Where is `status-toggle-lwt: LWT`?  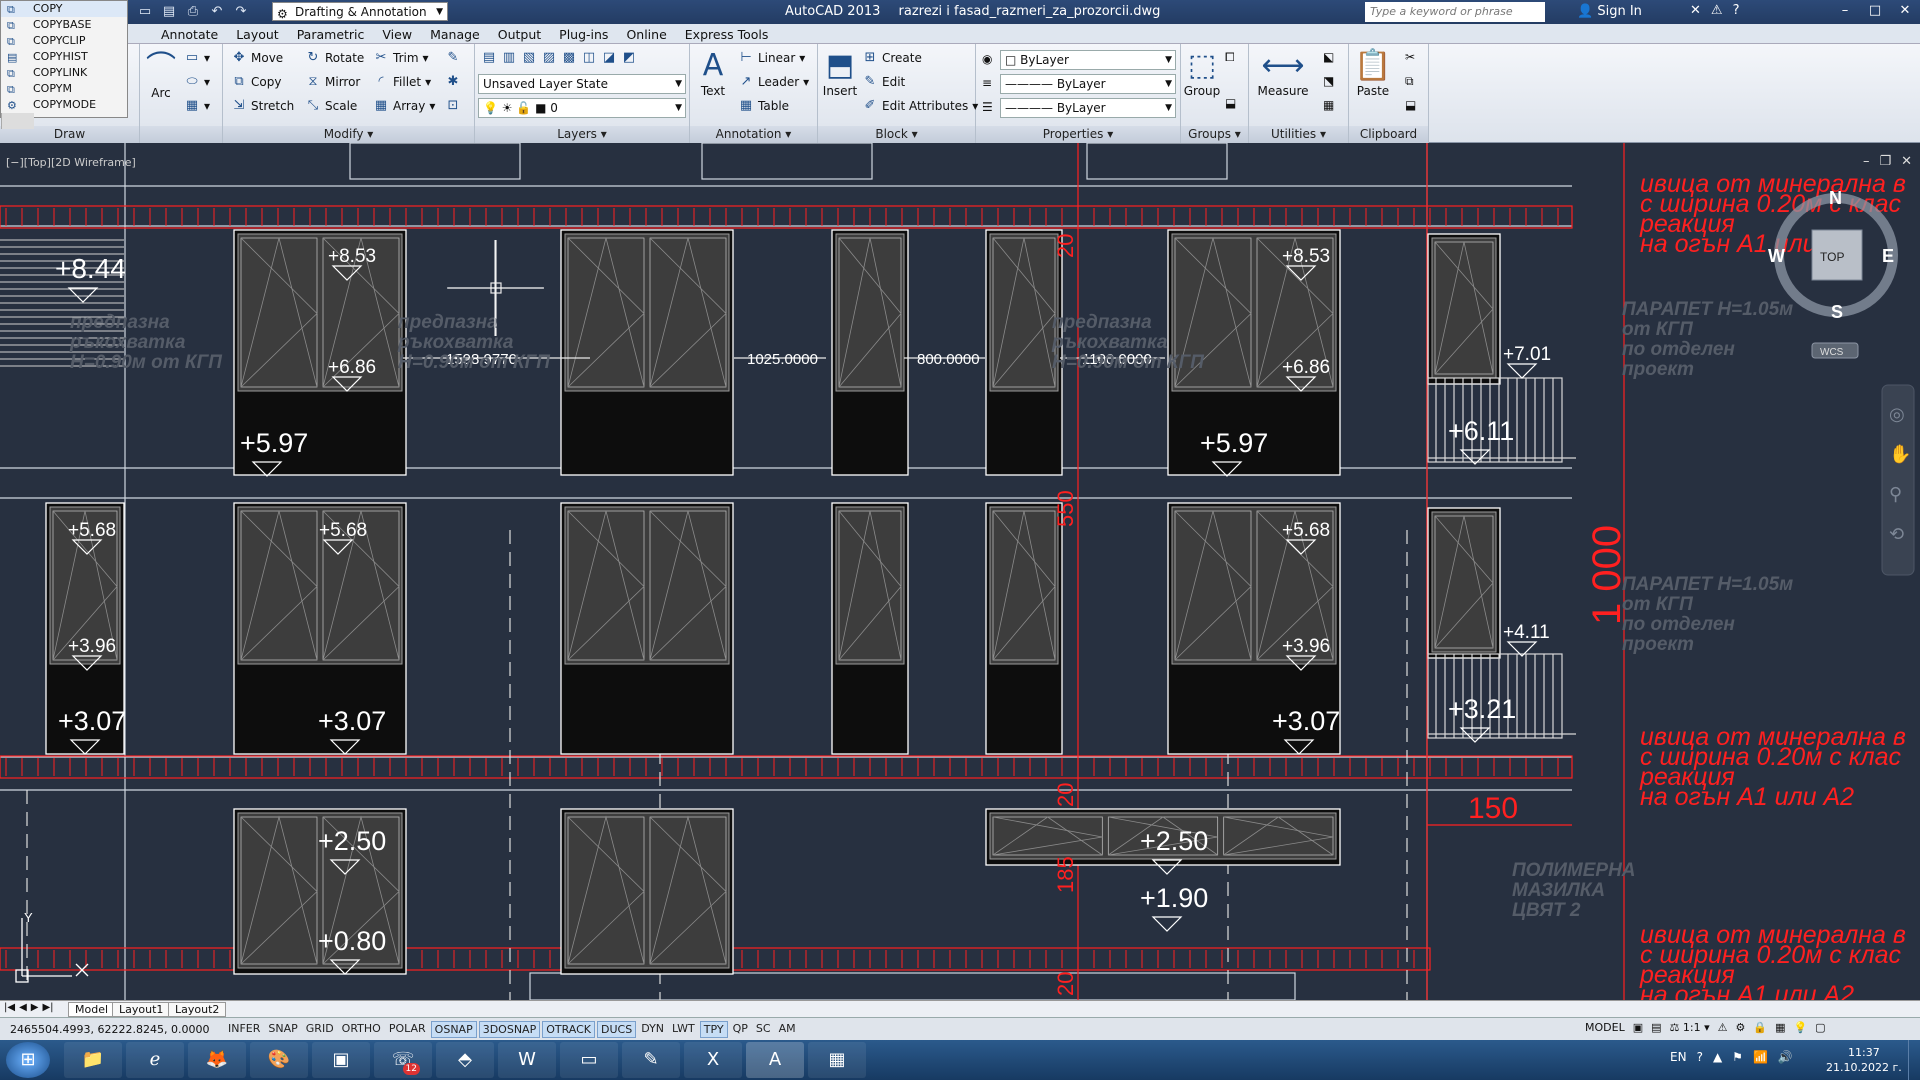
status-toggle-lwt: LWT is located at coordinates (683, 1029).